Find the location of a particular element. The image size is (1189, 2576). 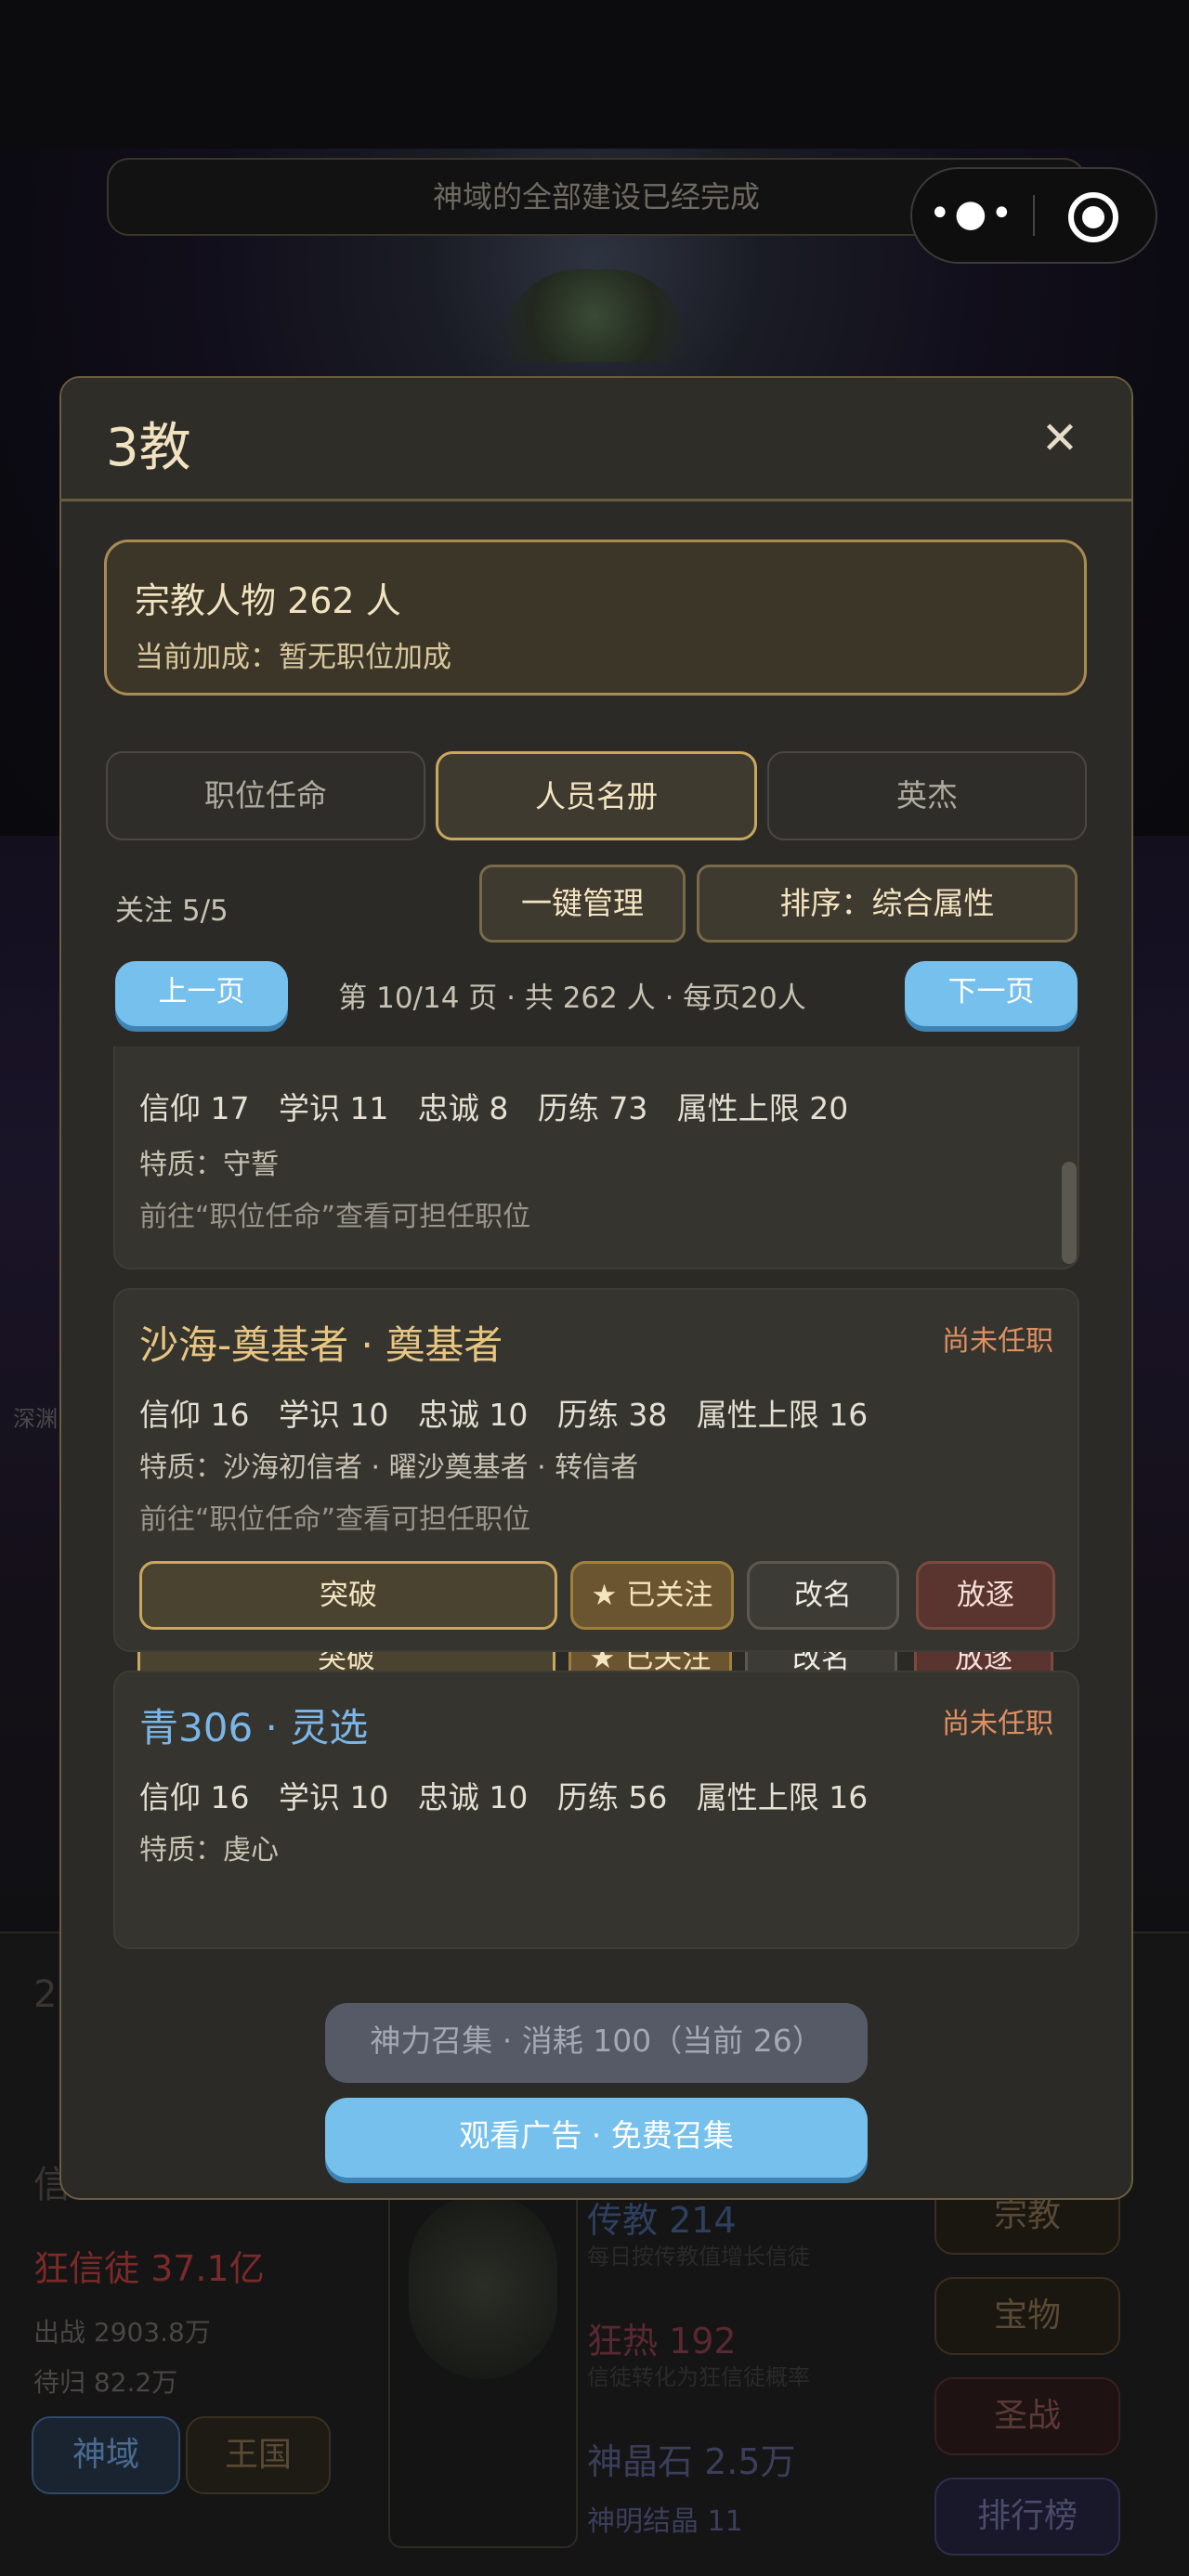

member-name: 沙海-奠基者 · 奠基者 is located at coordinates (321, 1345).